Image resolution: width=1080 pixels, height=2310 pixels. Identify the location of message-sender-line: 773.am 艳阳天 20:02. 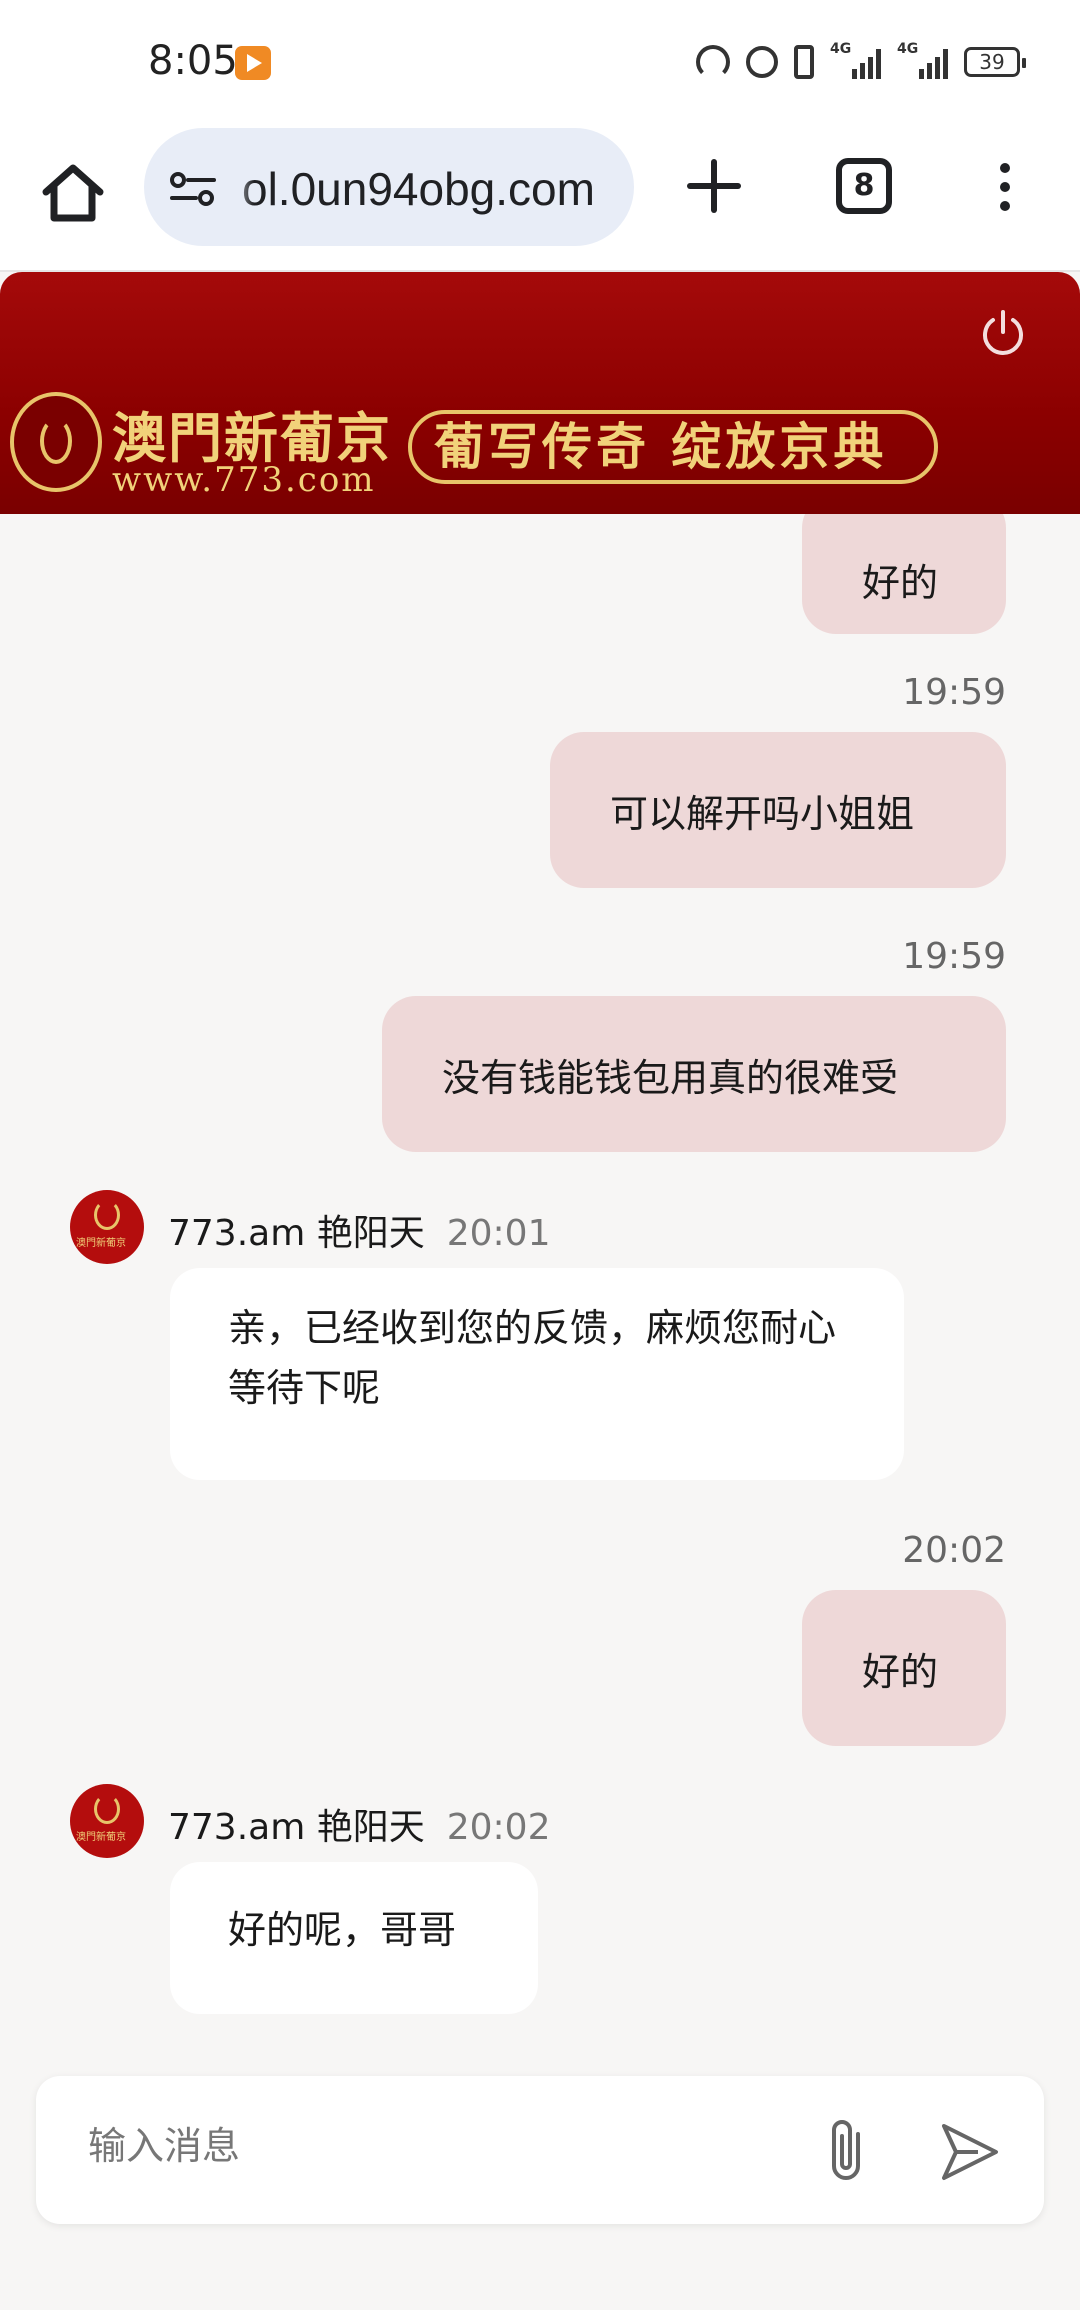
(359, 1824).